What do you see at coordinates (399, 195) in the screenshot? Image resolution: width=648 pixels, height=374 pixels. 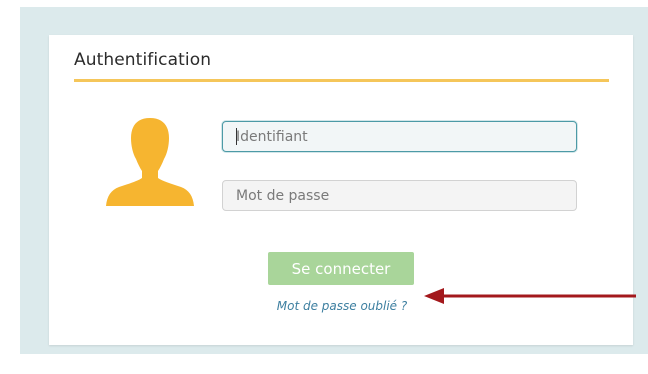 I see `password-field` at bounding box center [399, 195].